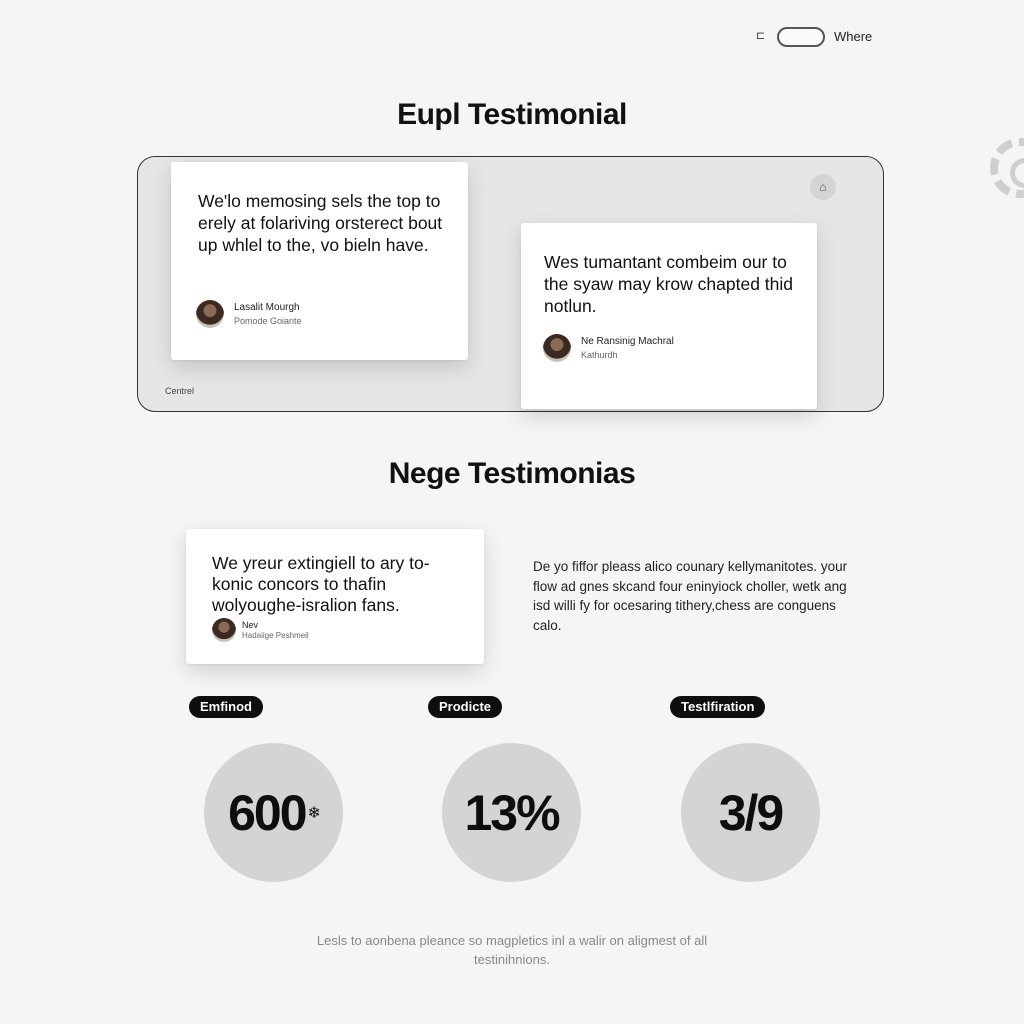 The image size is (1024, 1024). Describe the element at coordinates (314, 813) in the screenshot. I see `stat-suffix: ❄` at that location.